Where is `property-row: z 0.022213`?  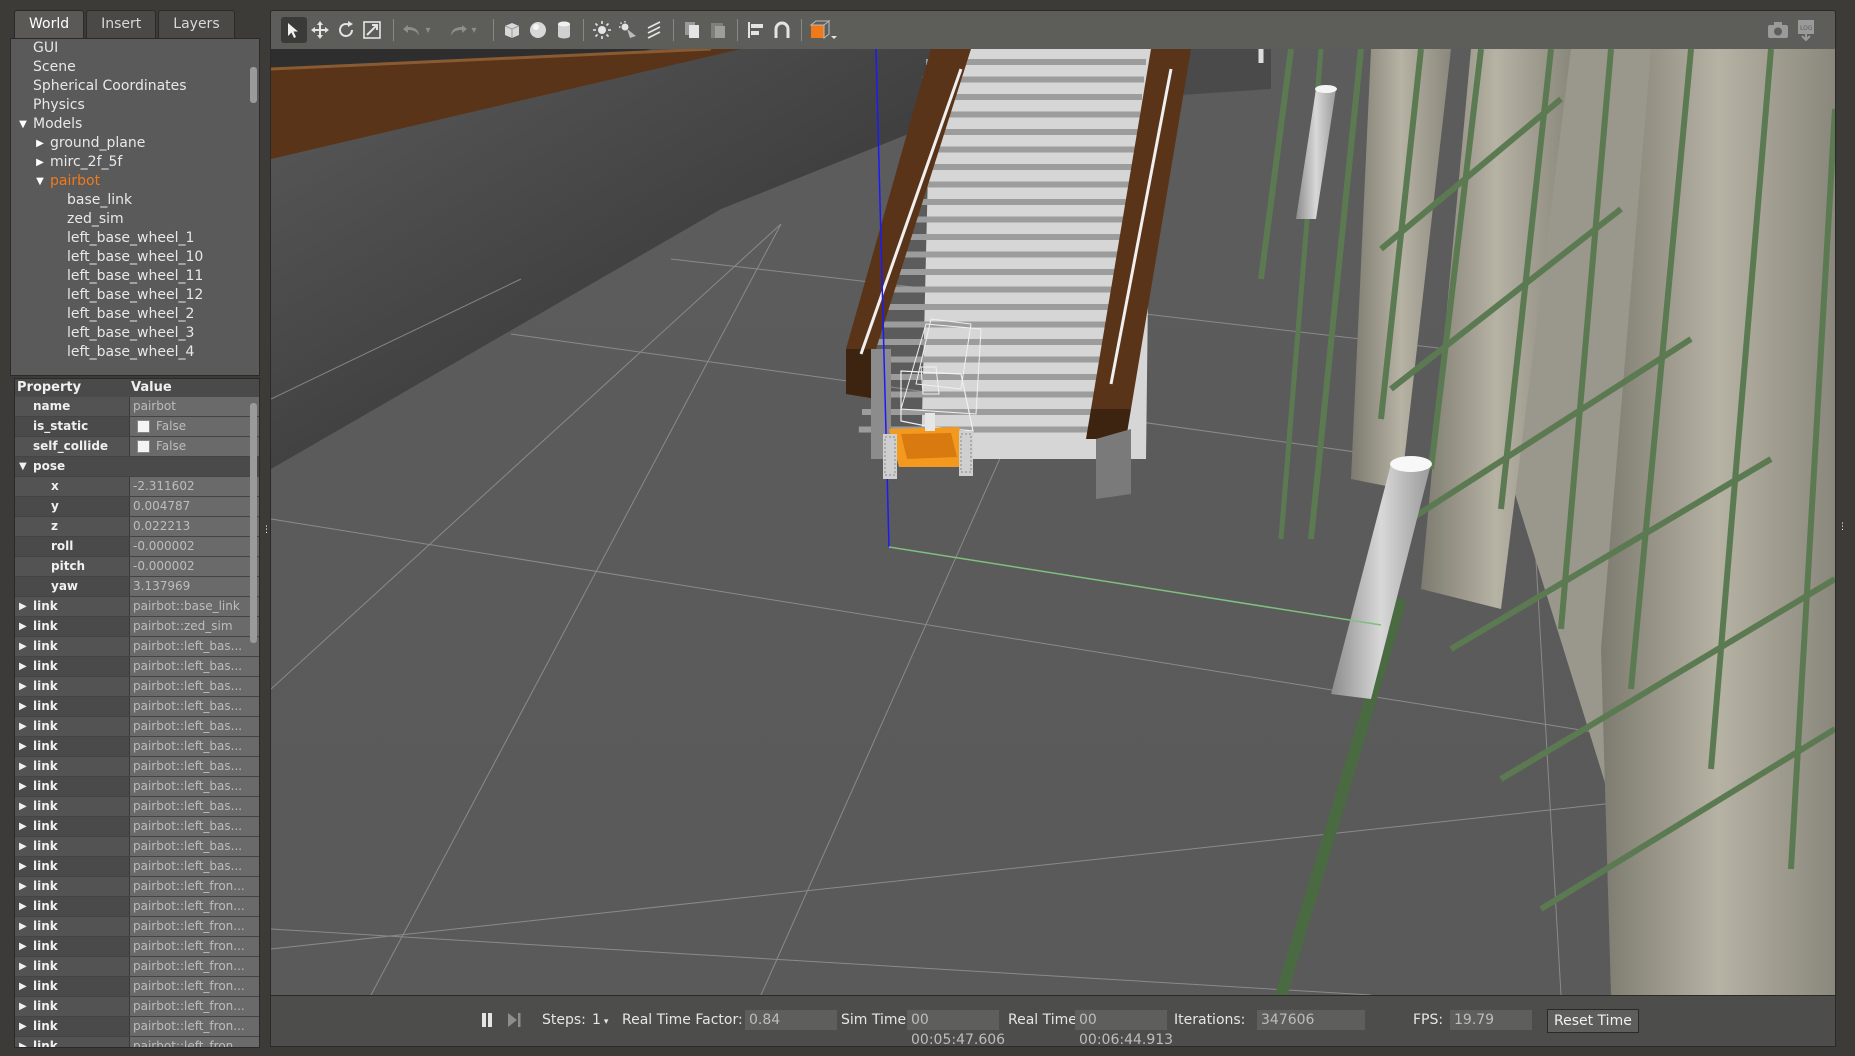 property-row: z 0.022213 is located at coordinates (137, 527).